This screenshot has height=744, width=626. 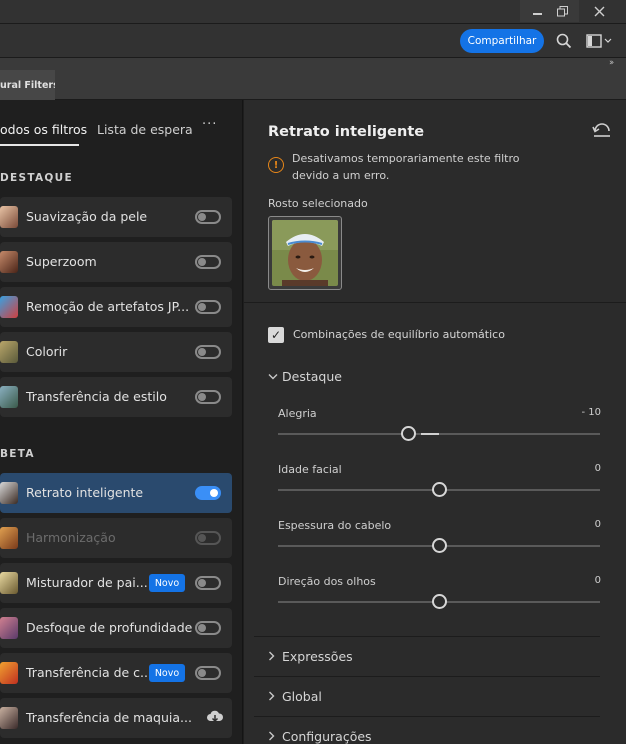 I want to click on selected-face-thumbnail, so click(x=305, y=253).